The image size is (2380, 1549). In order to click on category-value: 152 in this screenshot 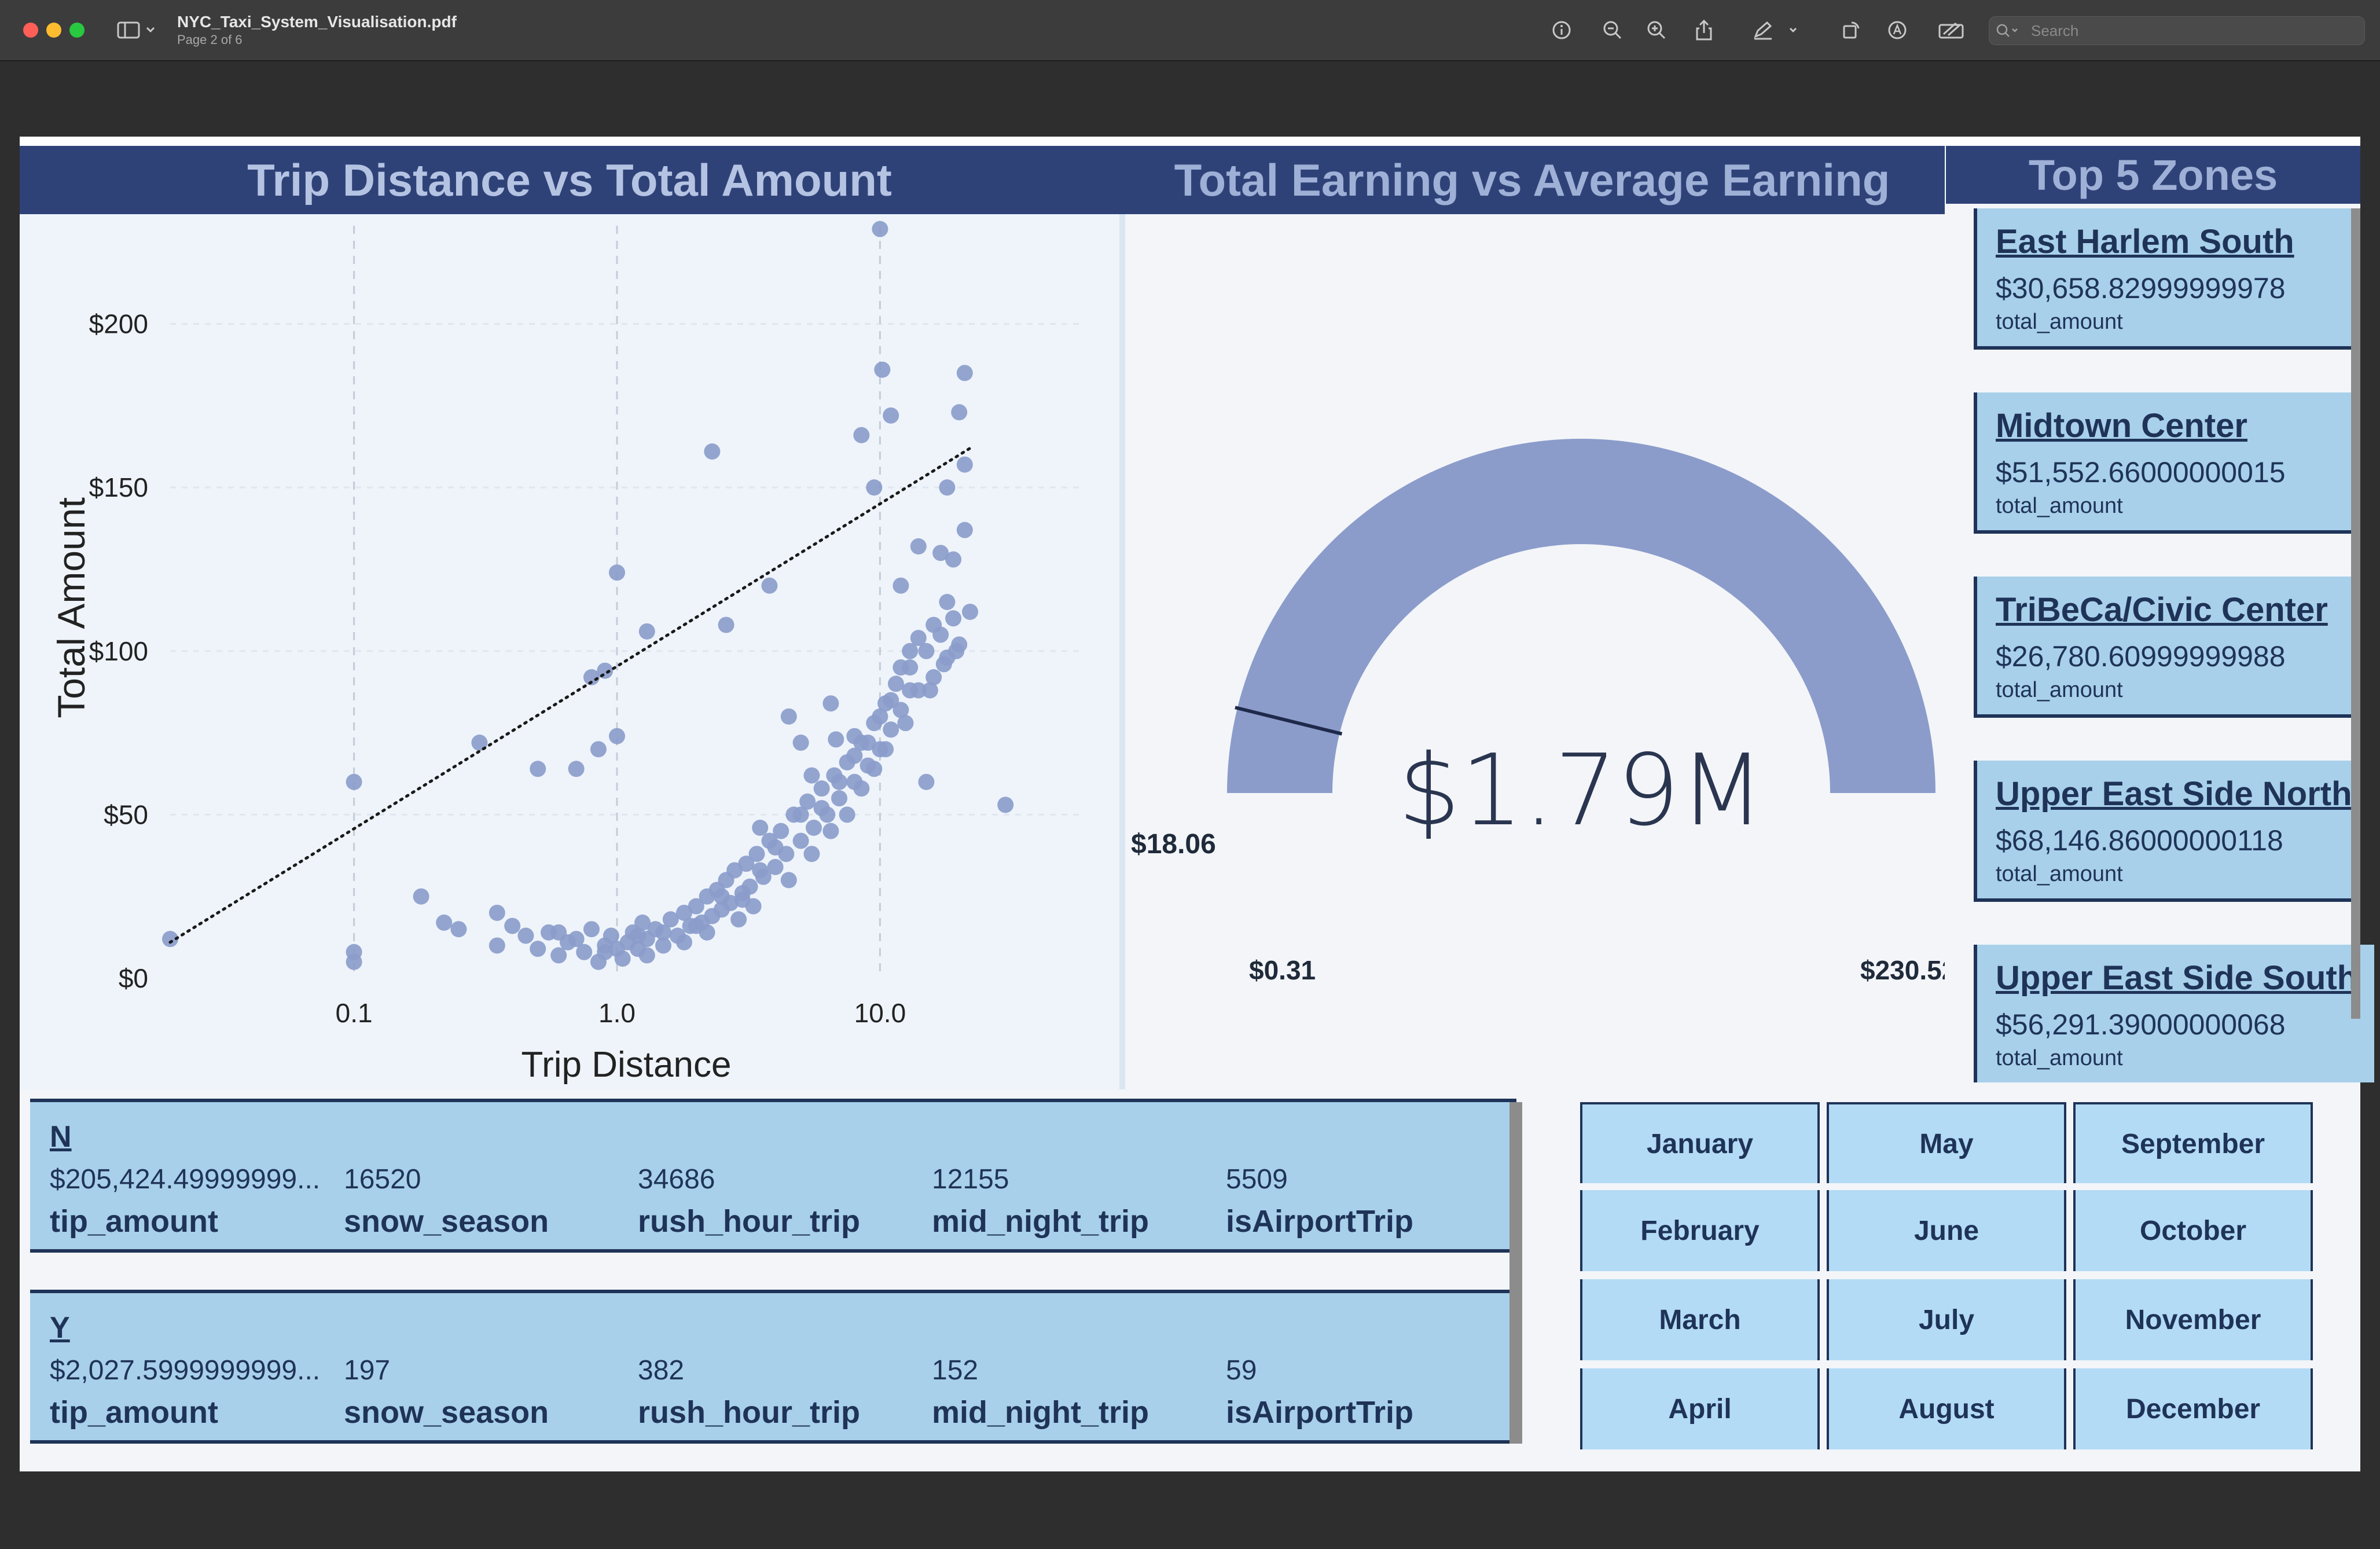, I will do `click(956, 1371)`.